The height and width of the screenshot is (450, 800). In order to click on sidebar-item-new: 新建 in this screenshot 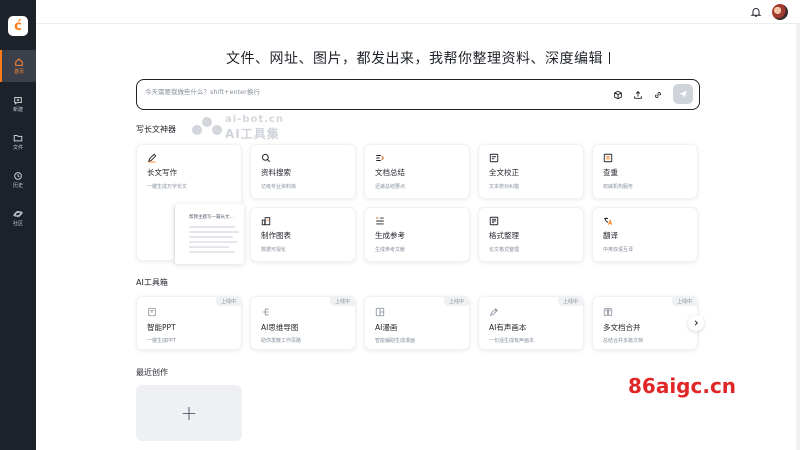, I will do `click(18, 104)`.